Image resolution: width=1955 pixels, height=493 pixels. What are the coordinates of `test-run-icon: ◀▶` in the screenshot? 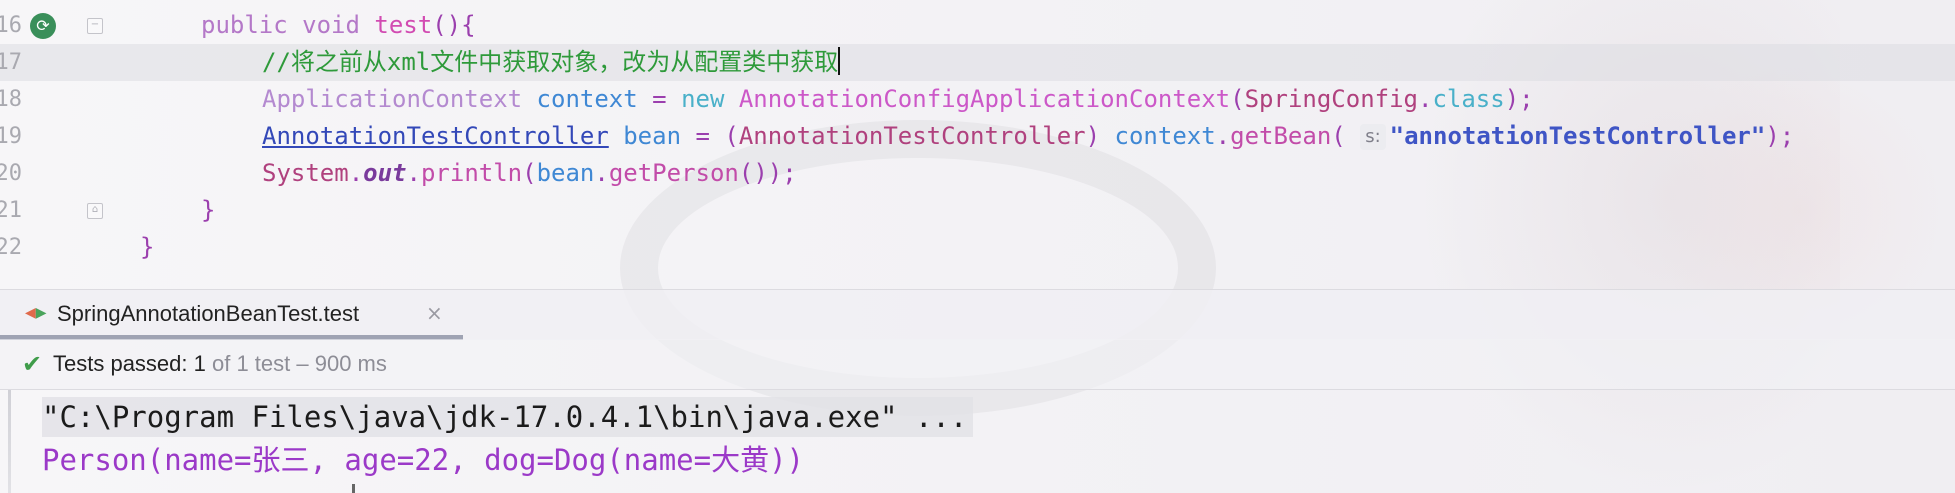 It's located at (36, 313).